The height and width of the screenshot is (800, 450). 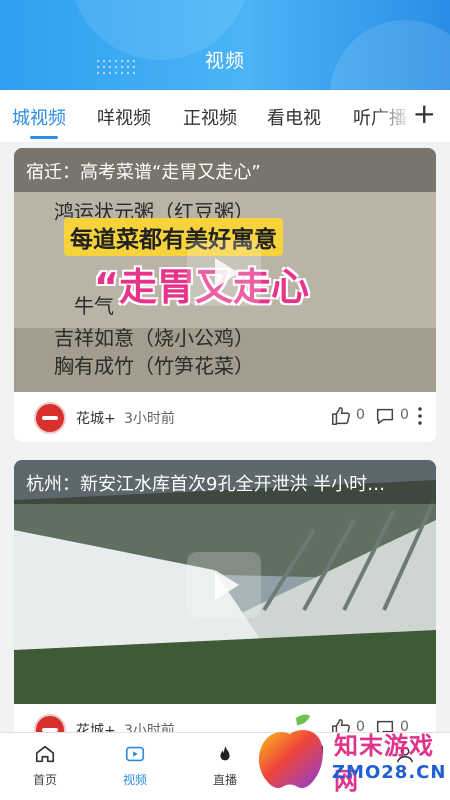 I want to click on watermark: 知末游戏网 ZMO28.CN, so click(x=350, y=756).